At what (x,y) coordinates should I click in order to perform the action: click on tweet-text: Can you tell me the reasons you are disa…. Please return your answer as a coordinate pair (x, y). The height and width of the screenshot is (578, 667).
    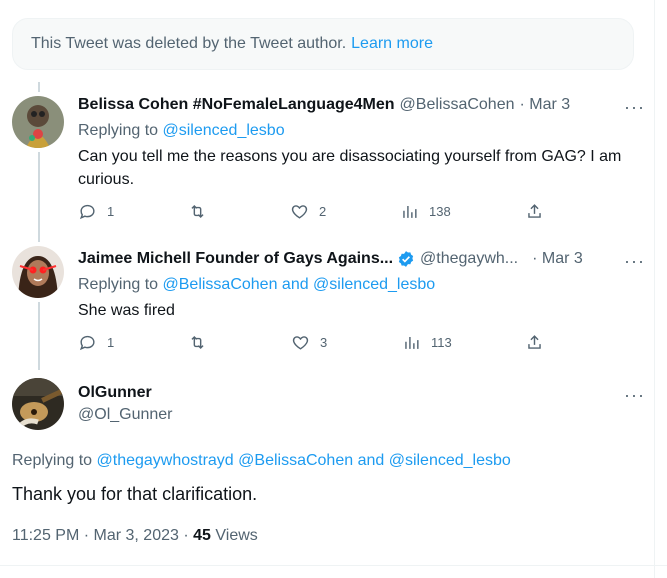
    Looking at the image, I should click on (350, 168).